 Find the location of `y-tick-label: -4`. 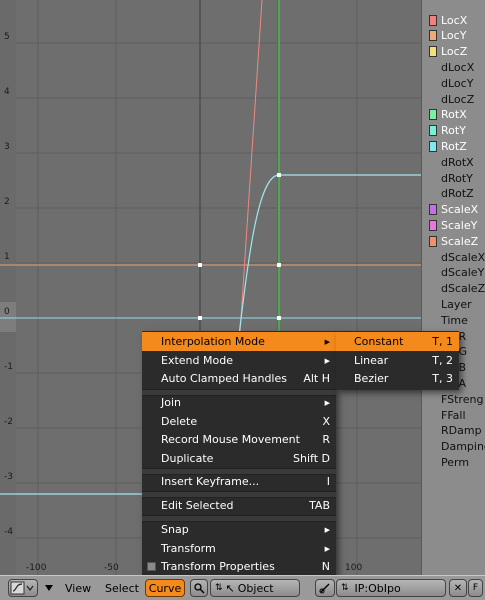

y-tick-label: -4 is located at coordinates (8, 532).